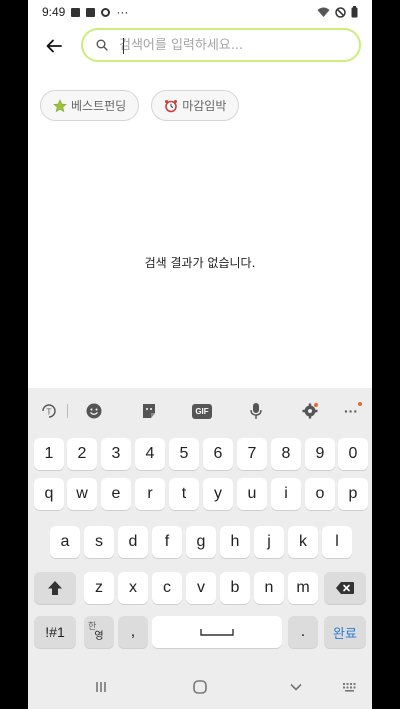 This screenshot has height=709, width=400. Describe the element at coordinates (234, 45) in the screenshot. I see `search-input` at that location.